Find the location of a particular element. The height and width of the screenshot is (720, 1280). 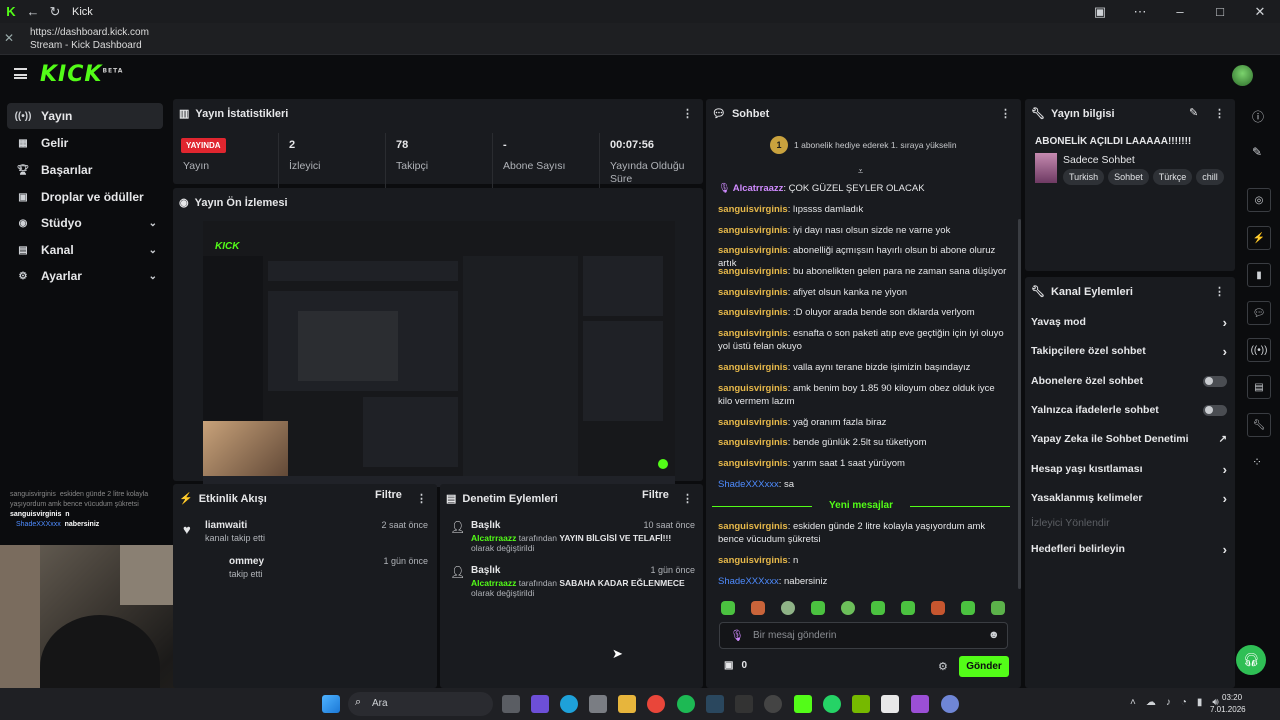

kick-logo: KICKBETA is located at coordinates (81, 74).